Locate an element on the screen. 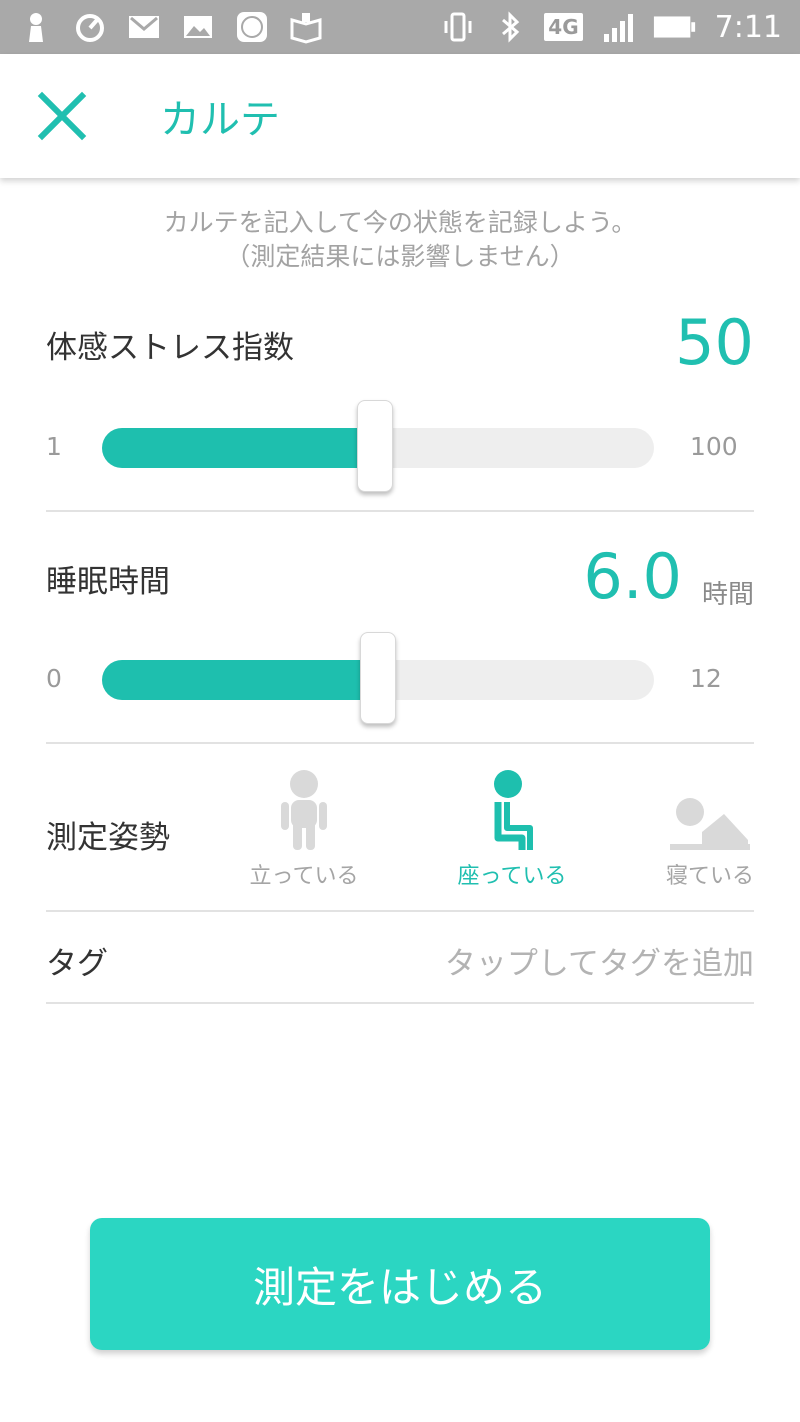  posture-option-label: 立っている is located at coordinates (304, 876).